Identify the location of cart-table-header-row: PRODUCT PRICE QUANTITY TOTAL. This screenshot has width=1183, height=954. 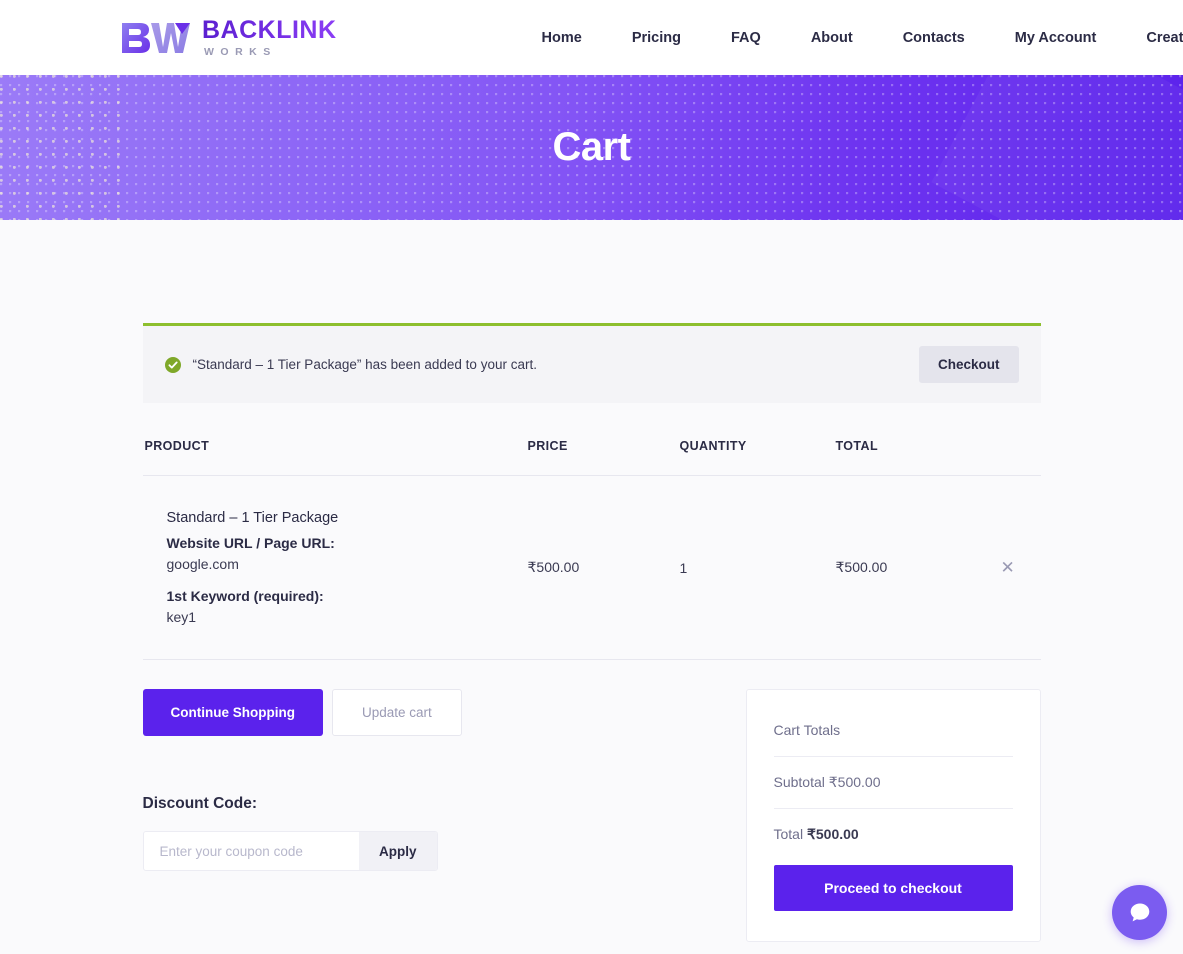
(591, 451).